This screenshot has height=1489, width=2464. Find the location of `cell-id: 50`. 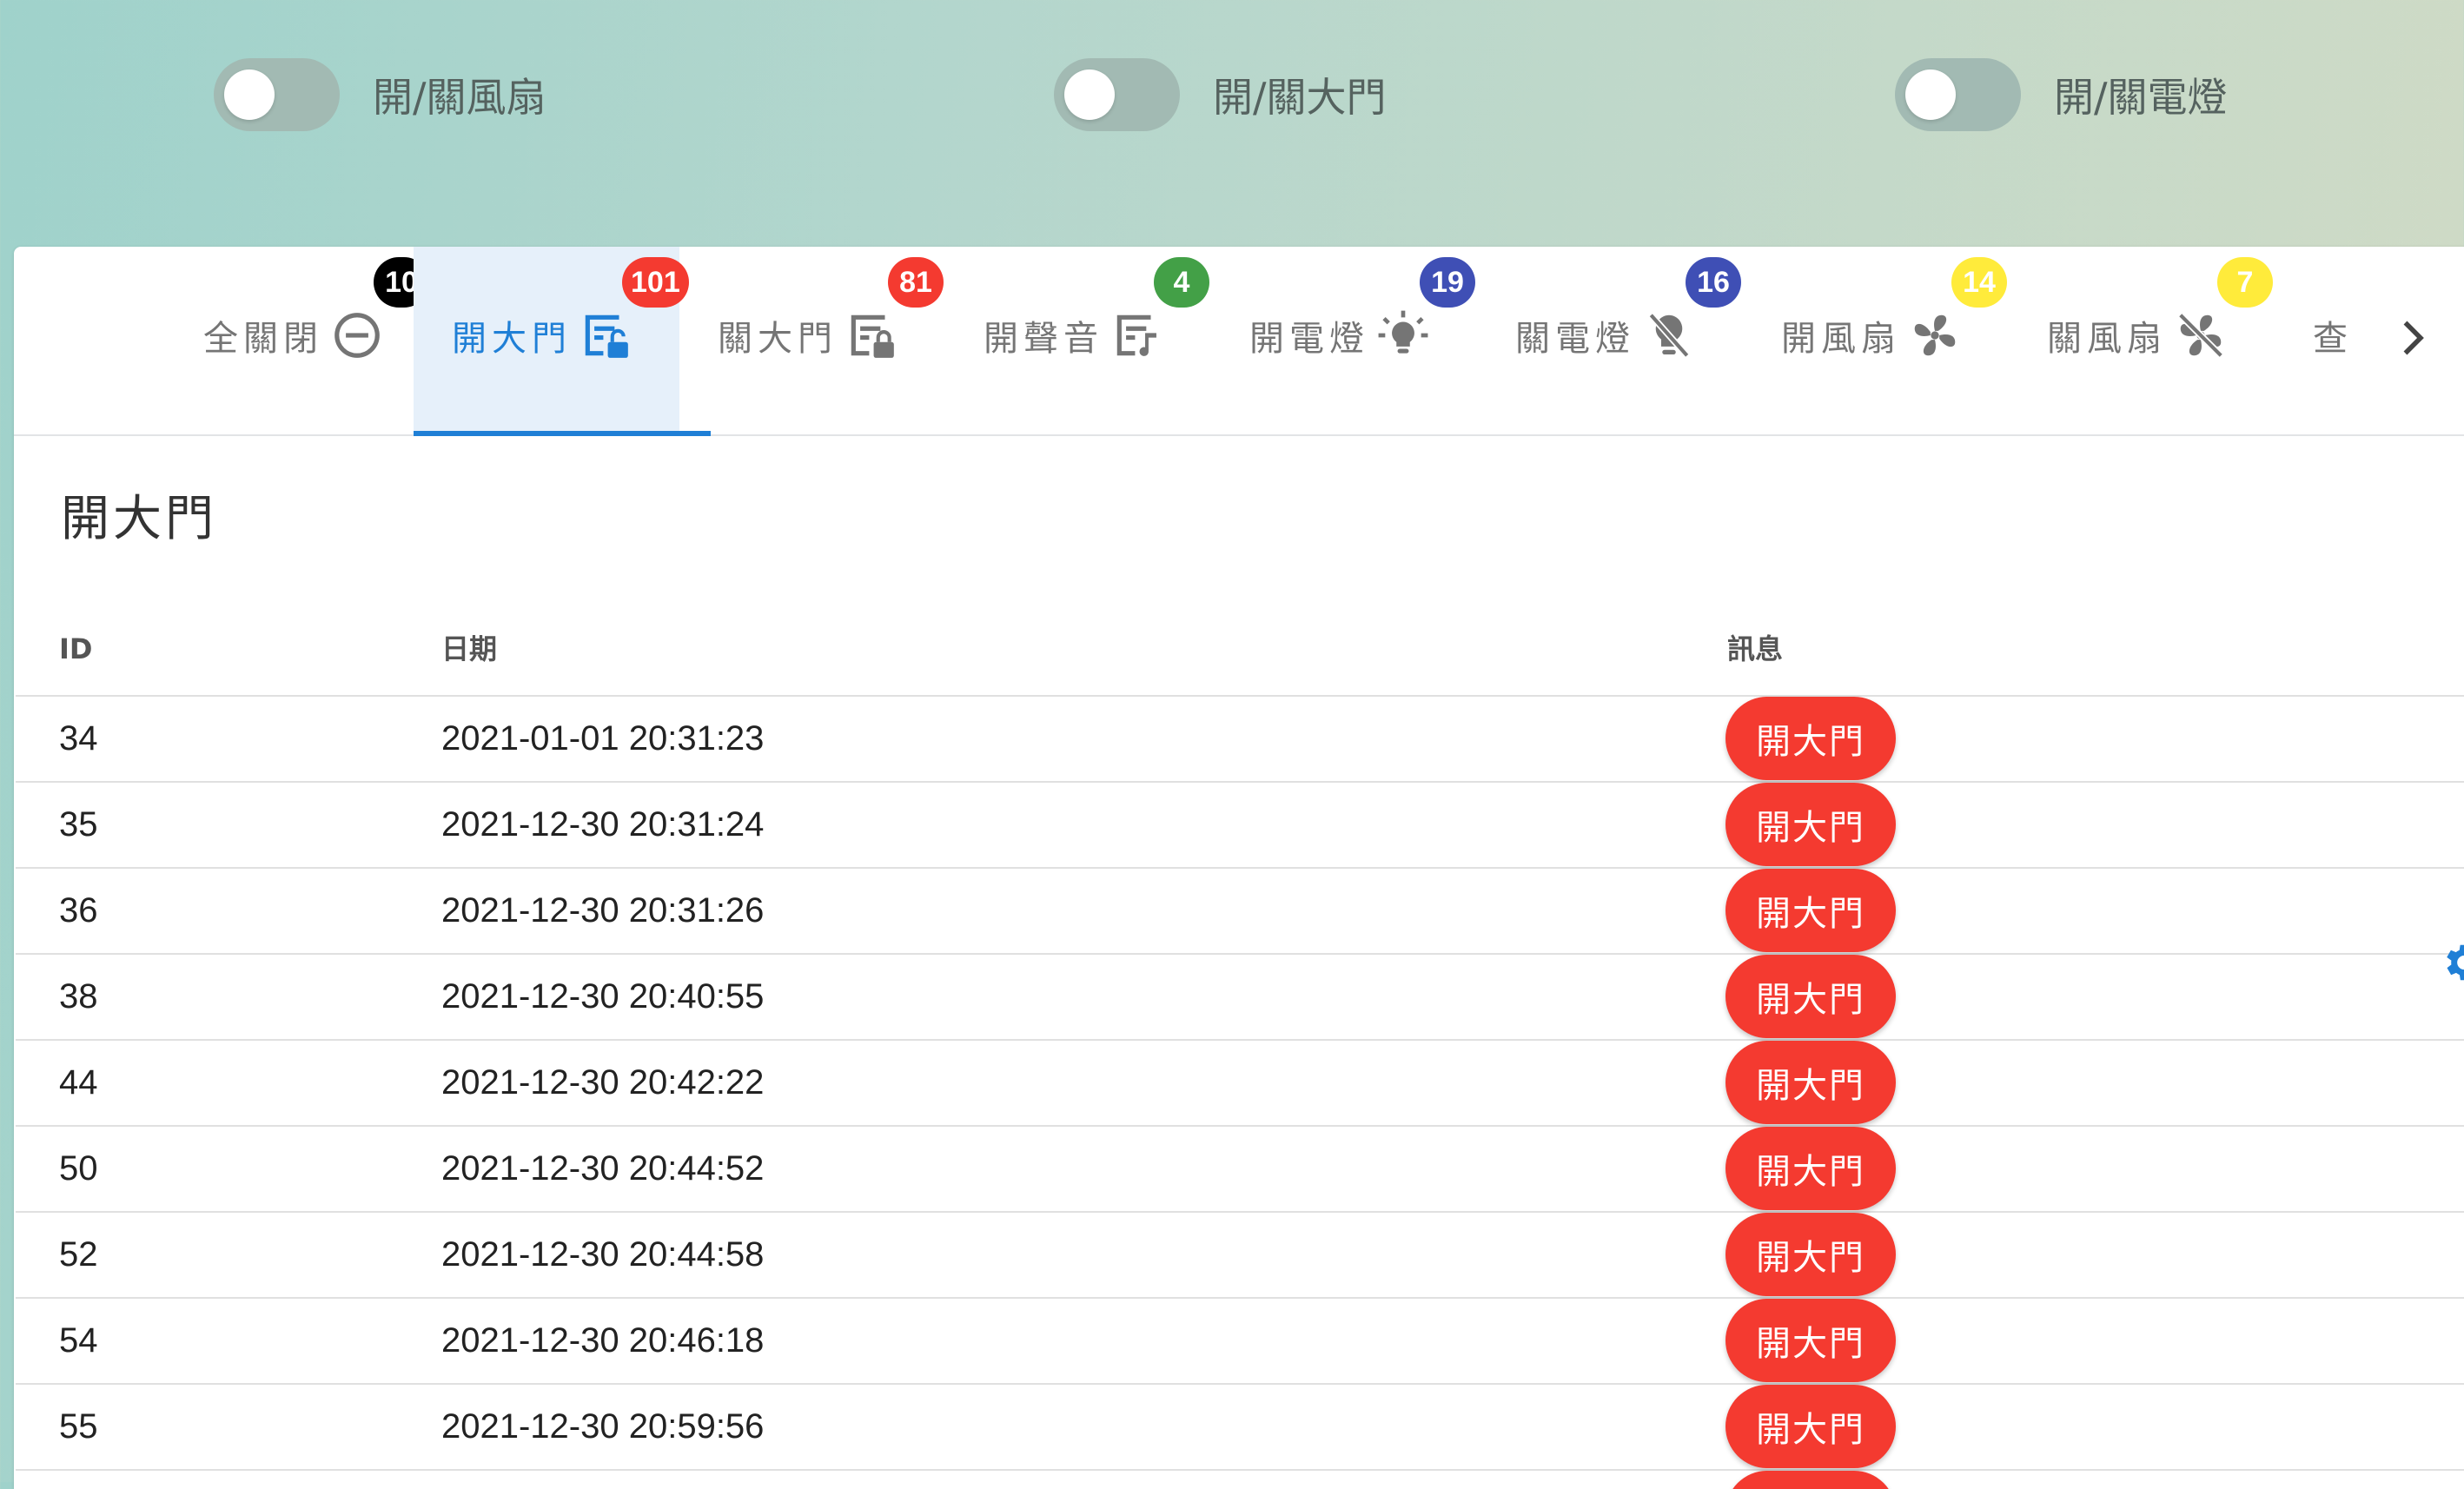

cell-id: 50 is located at coordinates (78, 1168).